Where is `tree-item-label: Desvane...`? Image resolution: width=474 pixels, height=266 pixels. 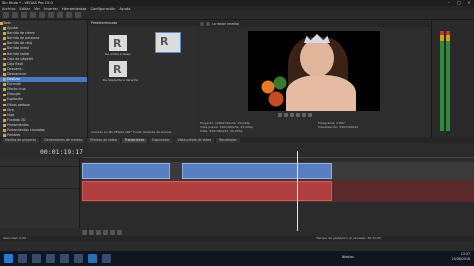 tree-item-label: Desvane... is located at coordinates (16, 68).